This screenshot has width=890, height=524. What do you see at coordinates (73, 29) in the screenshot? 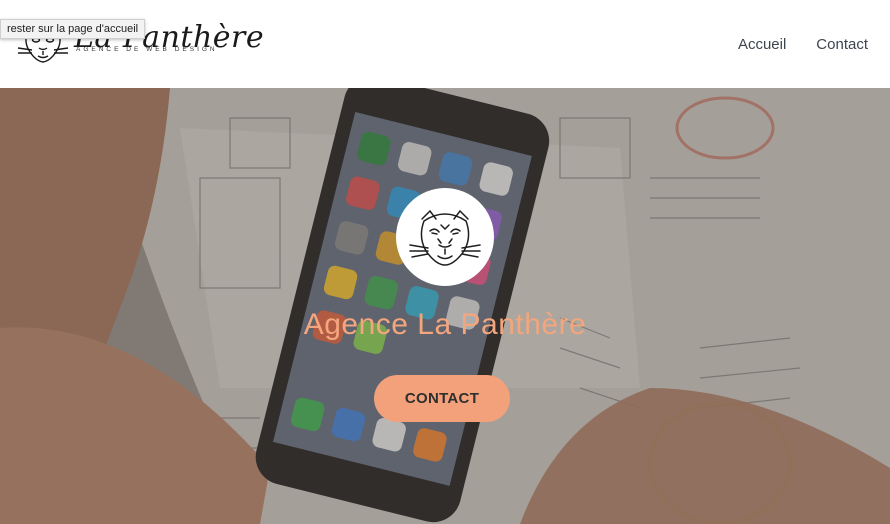
I see `logo-tooltip: rester sur la page d'accueil` at bounding box center [73, 29].